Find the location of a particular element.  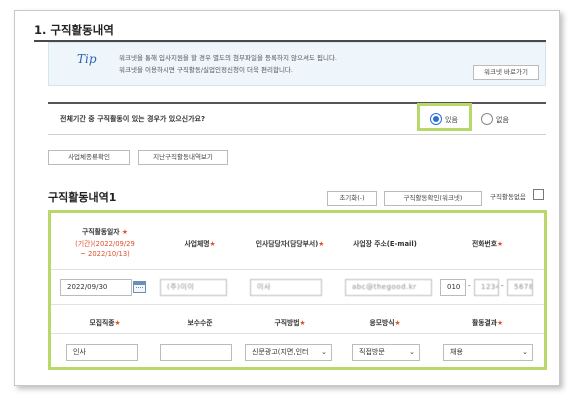

header-result-label: 활동결과 is located at coordinates (484, 323).